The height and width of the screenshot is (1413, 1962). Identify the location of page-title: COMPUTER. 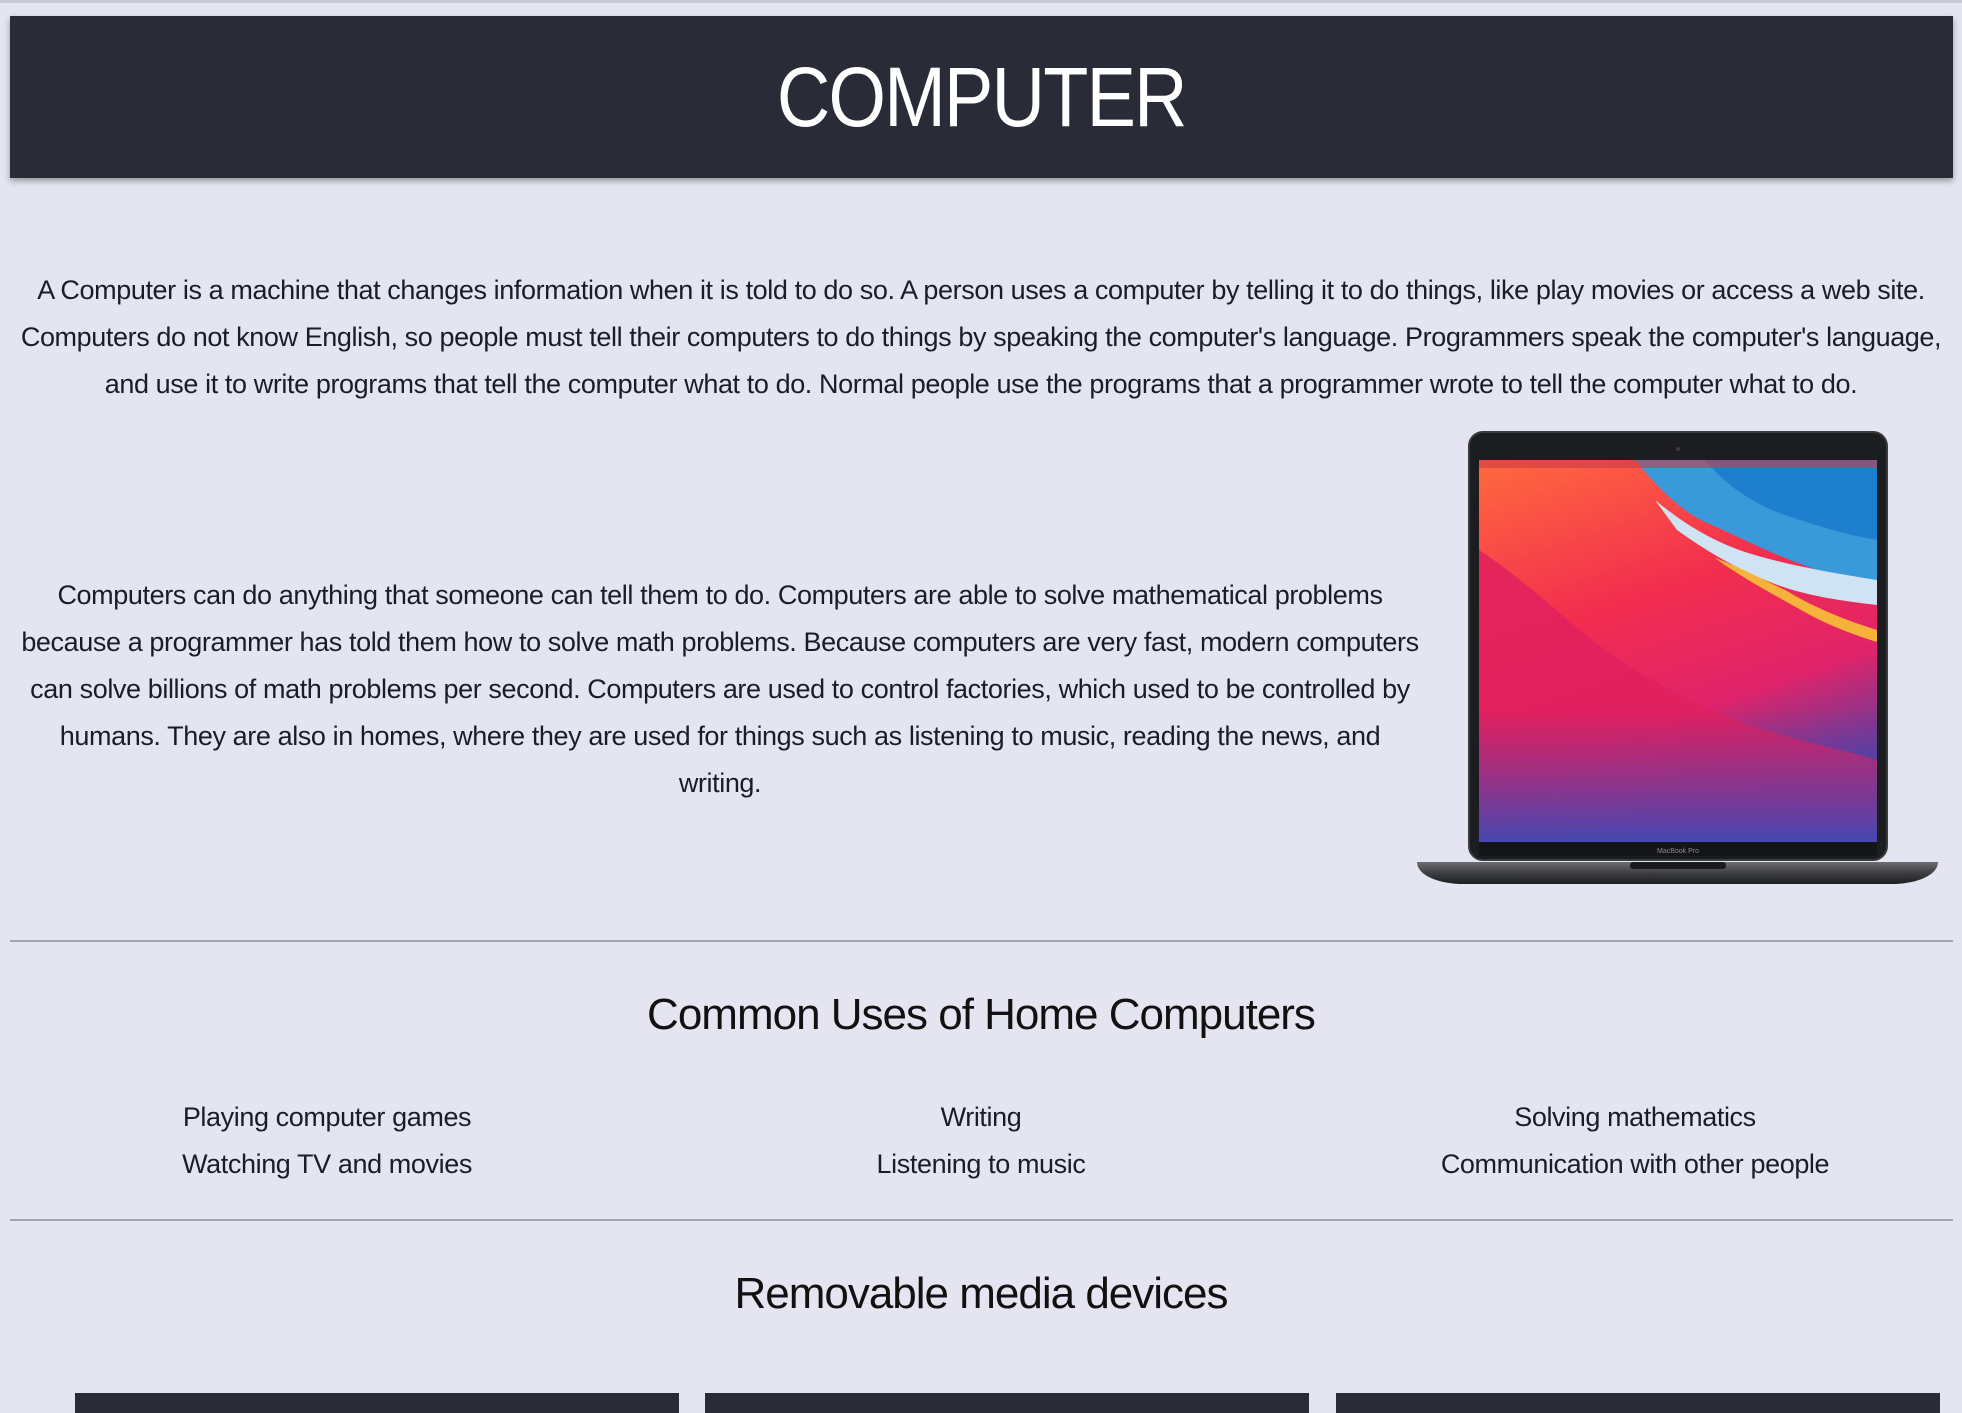
(982, 96).